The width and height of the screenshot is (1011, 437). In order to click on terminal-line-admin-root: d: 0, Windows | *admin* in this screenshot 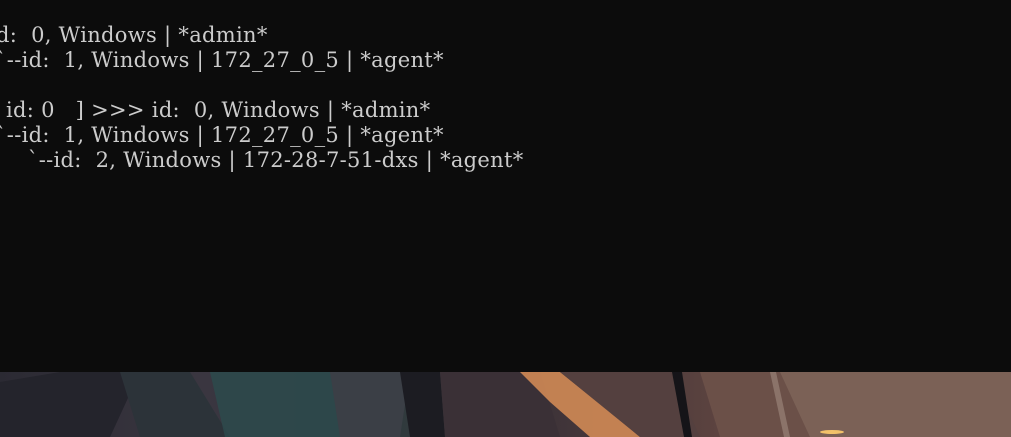, I will do `click(134, 35)`.